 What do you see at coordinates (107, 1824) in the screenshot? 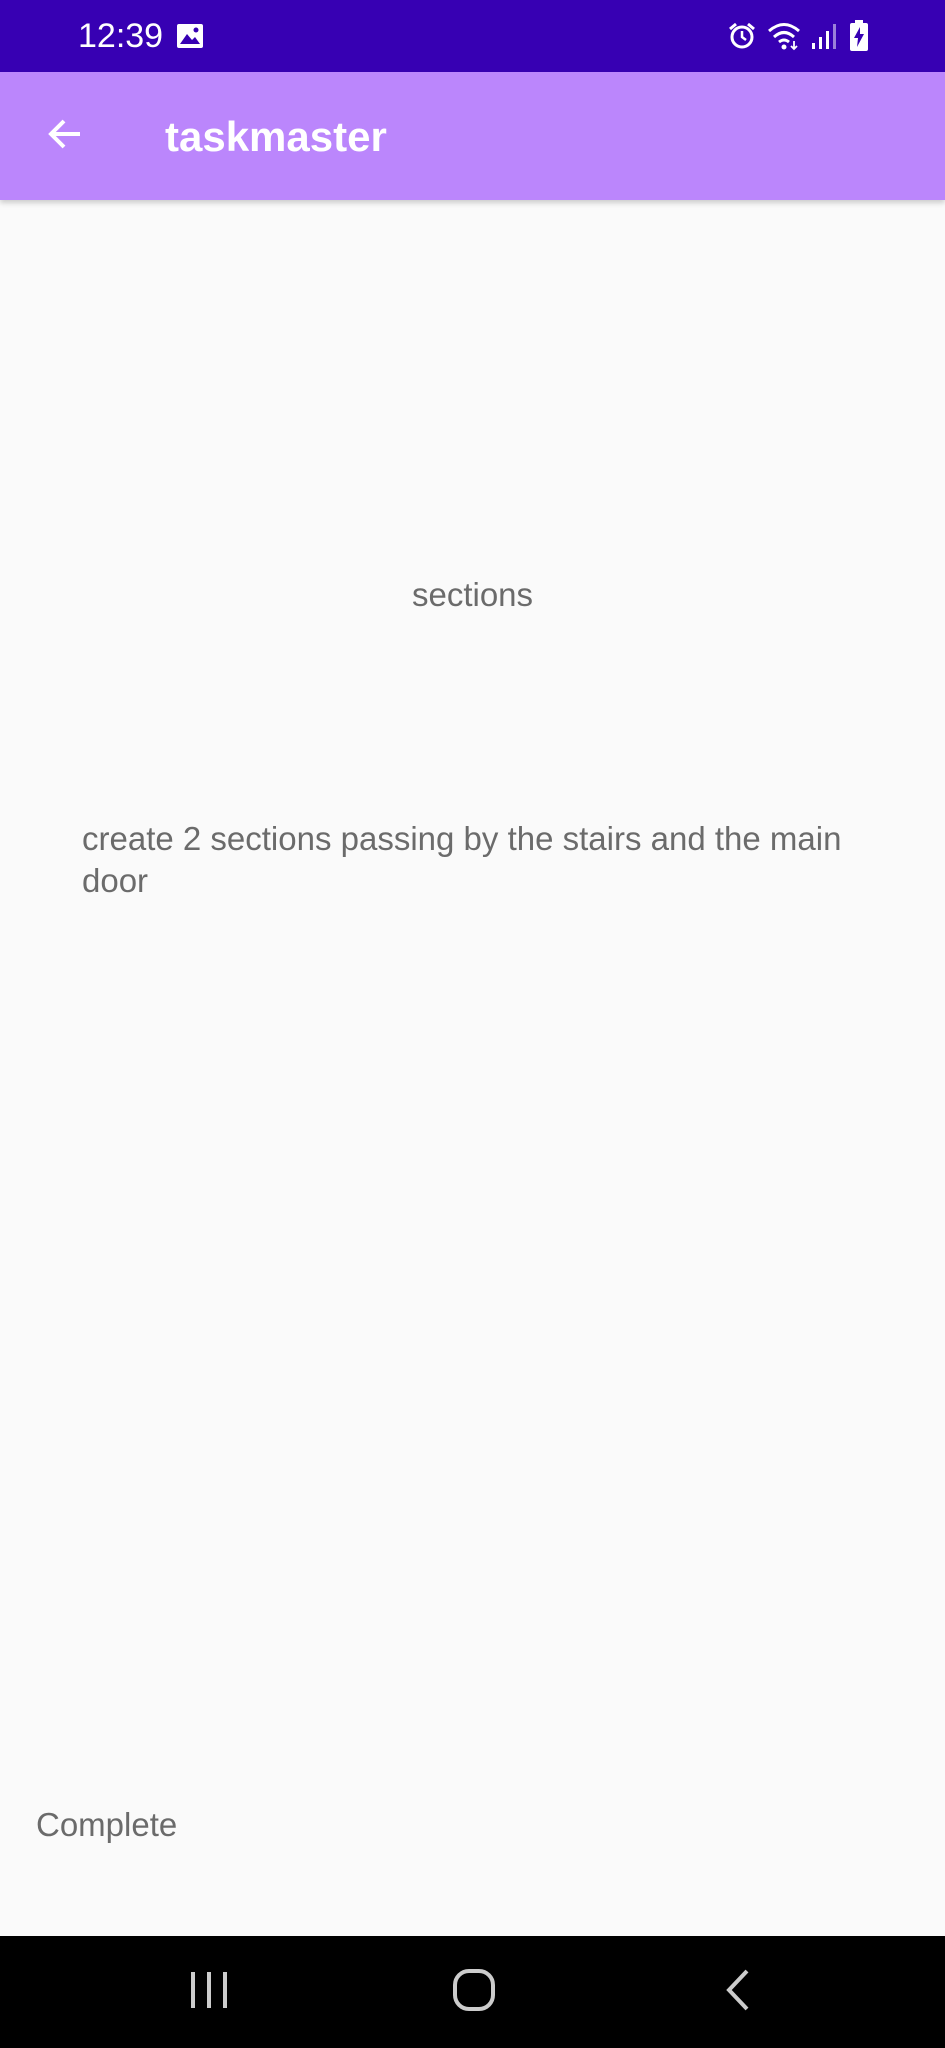
I see `task-status: Complete` at bounding box center [107, 1824].